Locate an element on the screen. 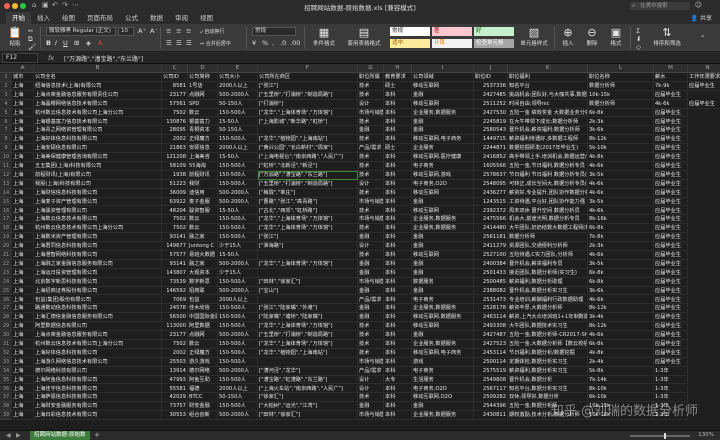 The width and height of the screenshot is (720, 440). table-cell: 佳木欣信 is located at coordinates (203, 309).